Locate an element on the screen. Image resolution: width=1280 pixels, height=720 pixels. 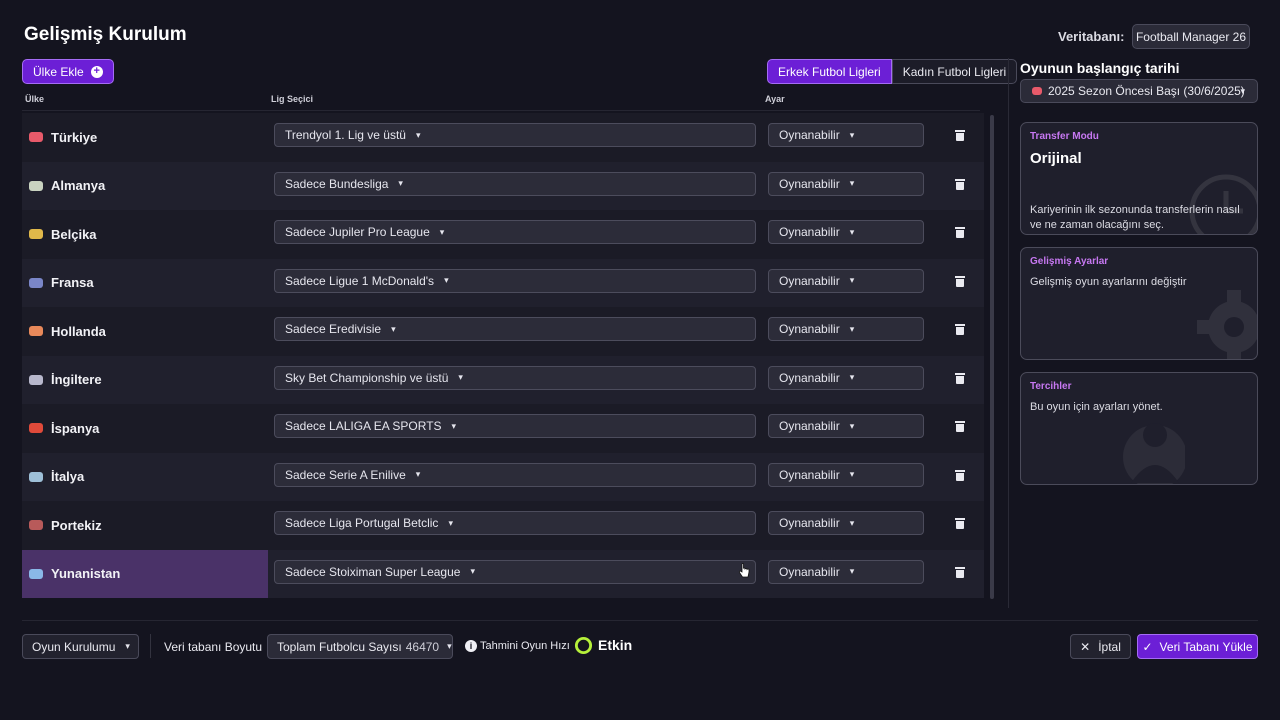
country-cell: İspanya is located at coordinates (145, 428).